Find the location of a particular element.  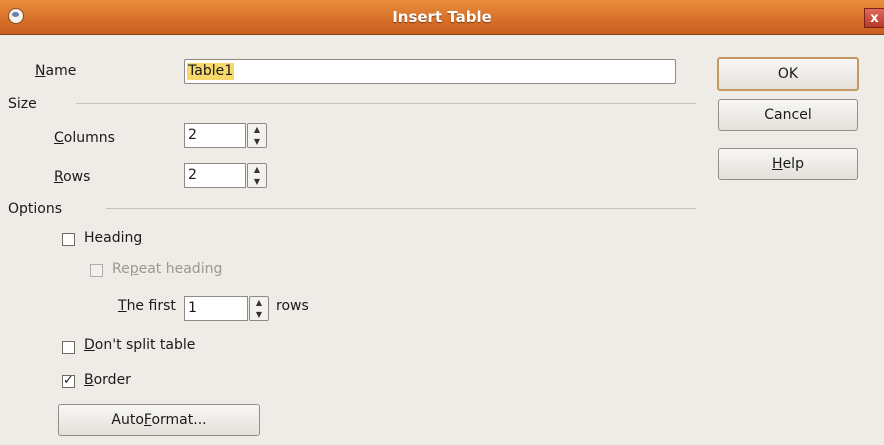

size-section-label: Size is located at coordinates (22, 104).